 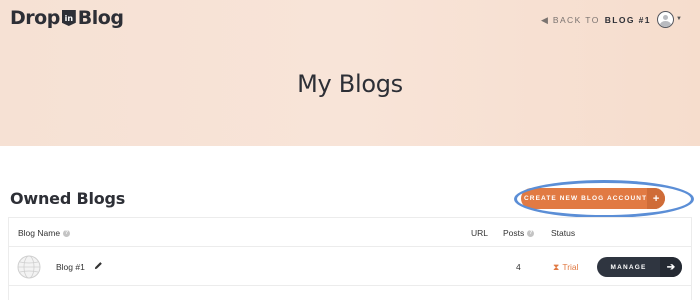 I want to click on manage-button-label: MANAGE, so click(x=628, y=267).